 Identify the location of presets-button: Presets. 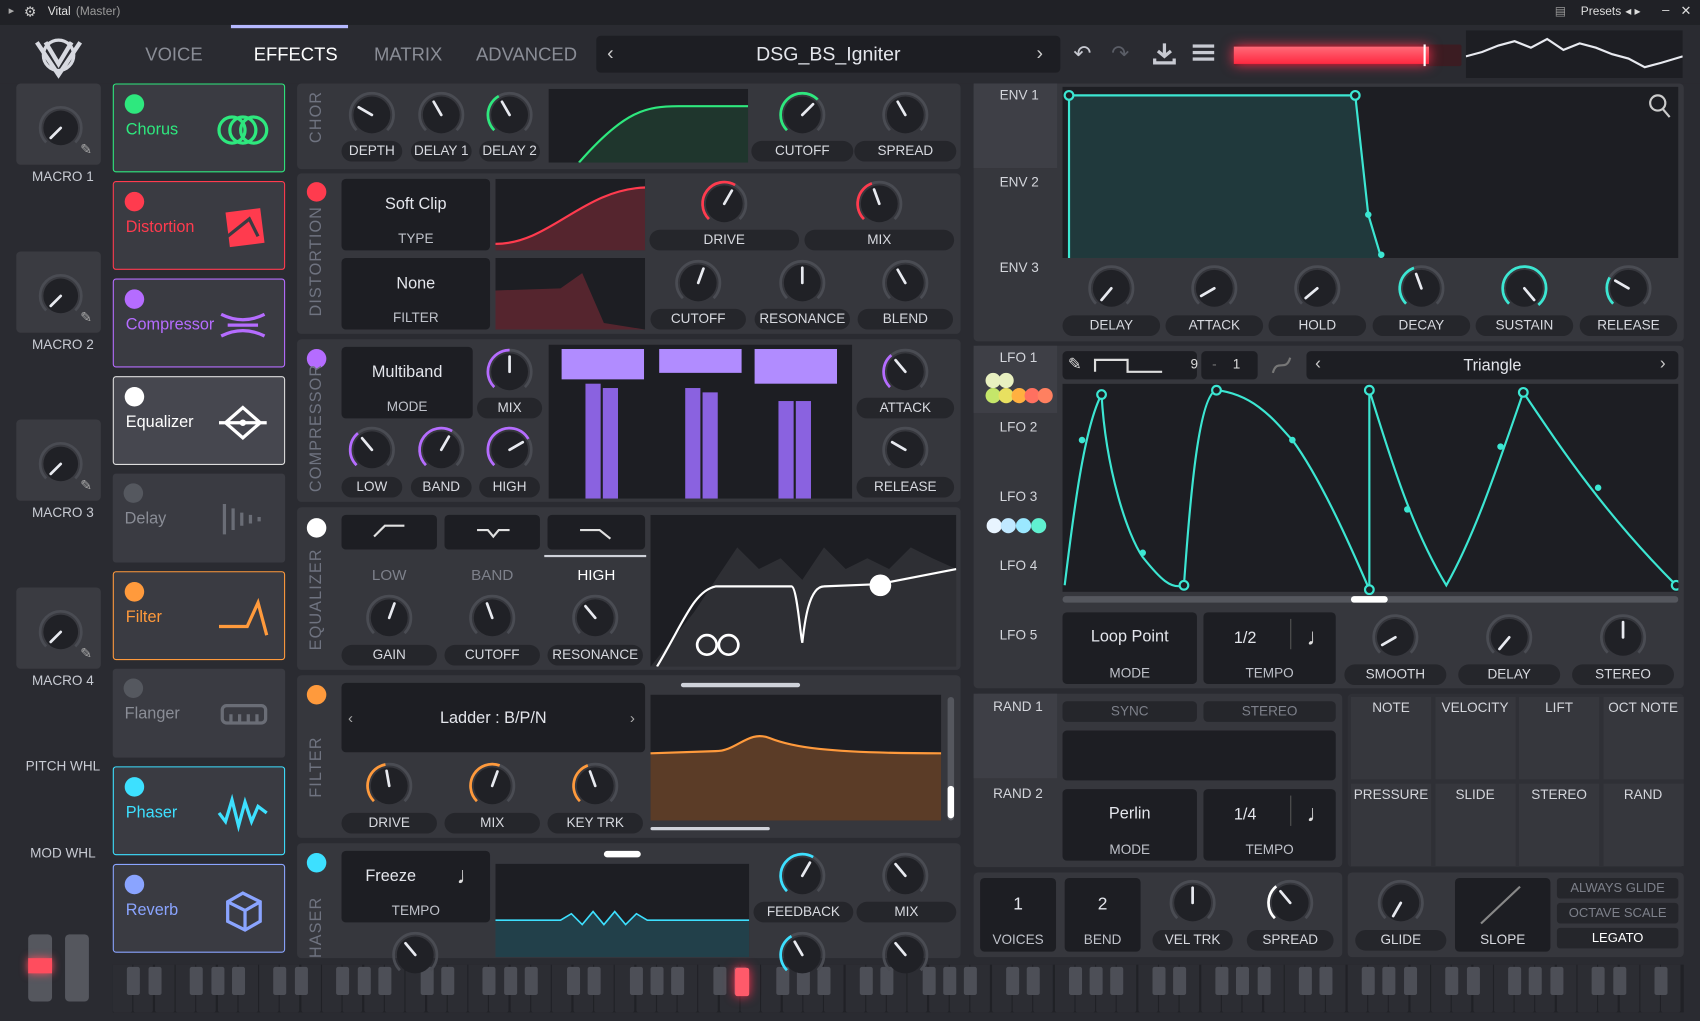
(1601, 11).